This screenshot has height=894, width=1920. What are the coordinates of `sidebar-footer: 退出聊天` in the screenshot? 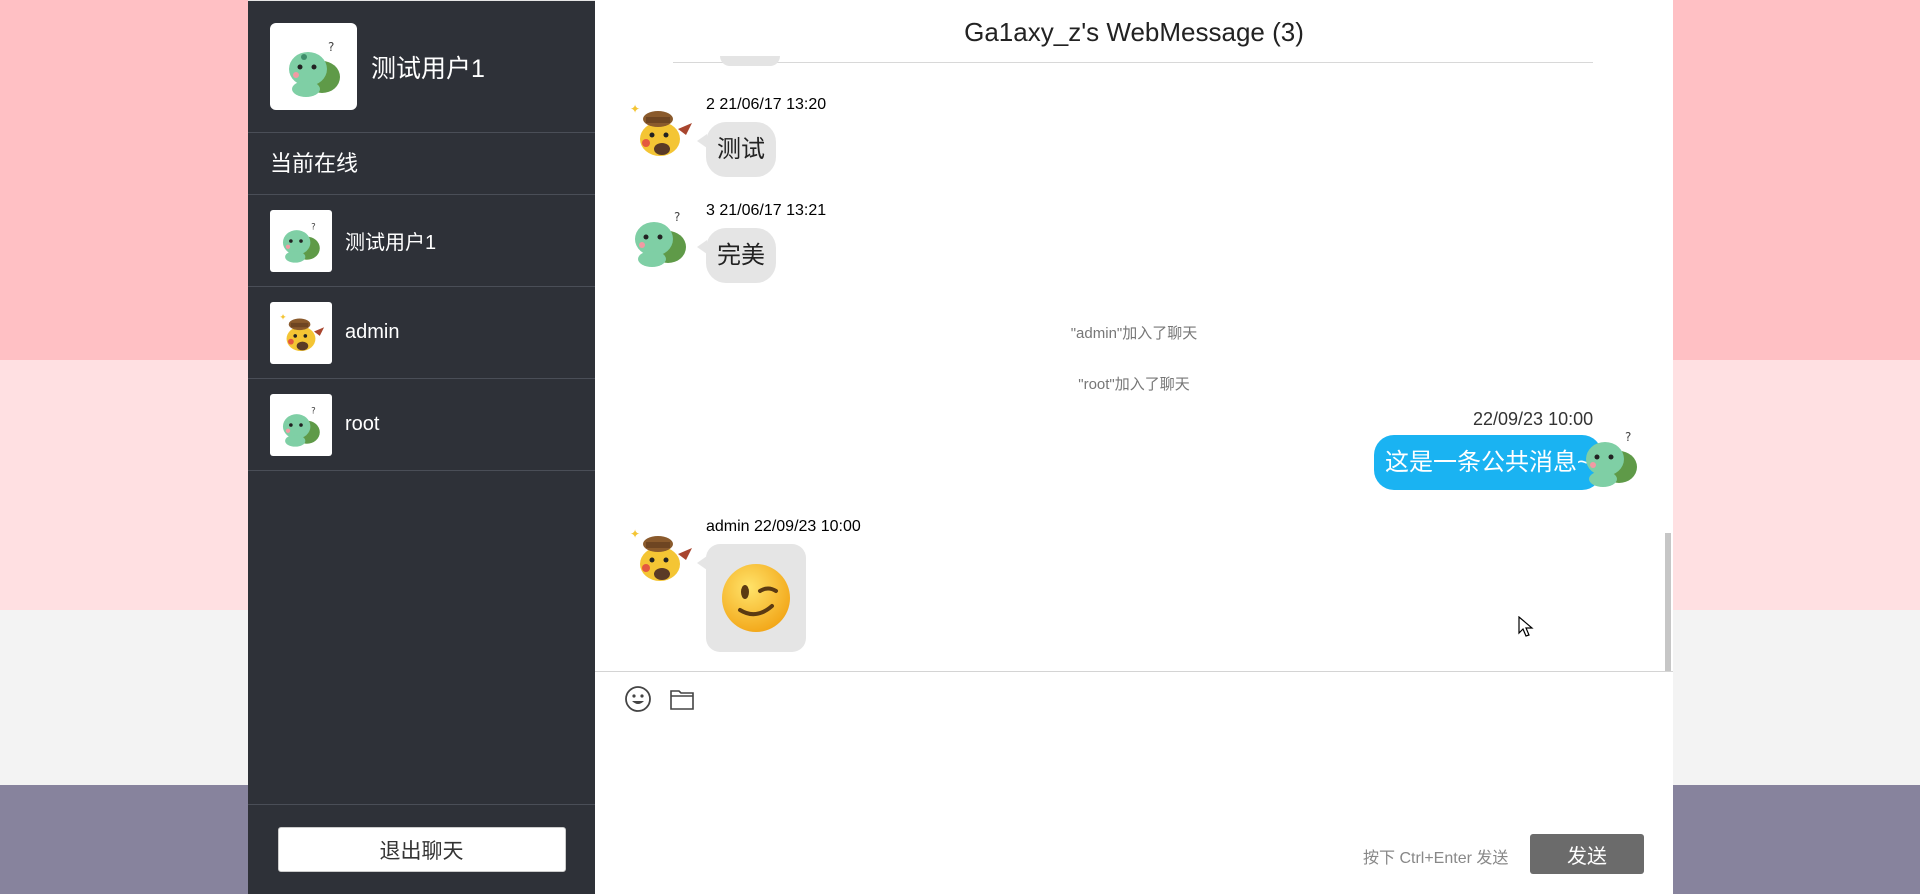 It's located at (421, 849).